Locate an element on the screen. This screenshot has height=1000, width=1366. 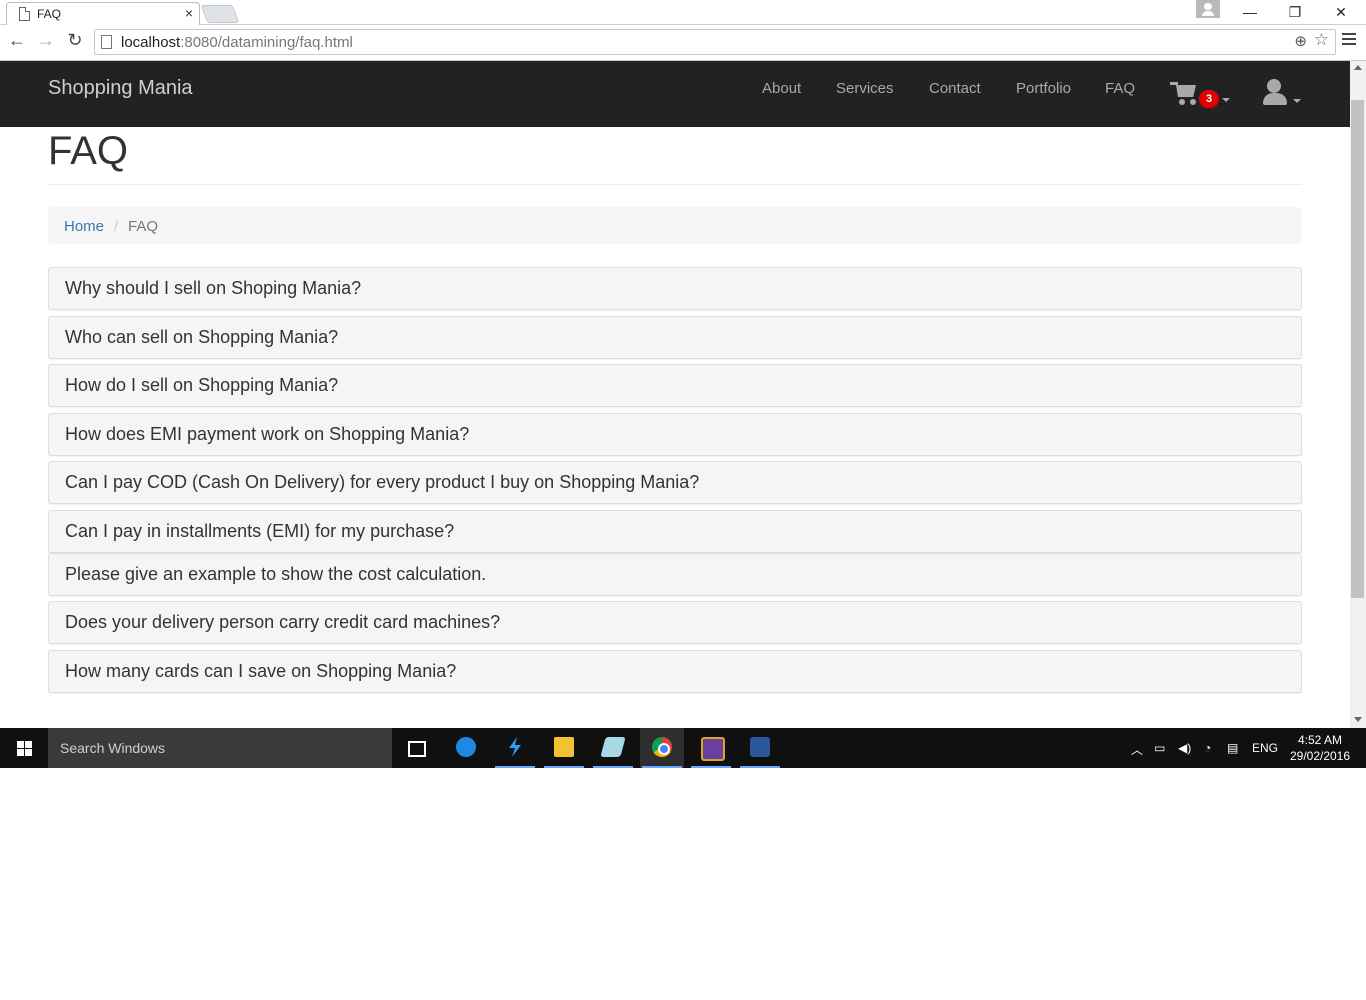
clock-time: 4:52 AM is located at coordinates (1320, 740).